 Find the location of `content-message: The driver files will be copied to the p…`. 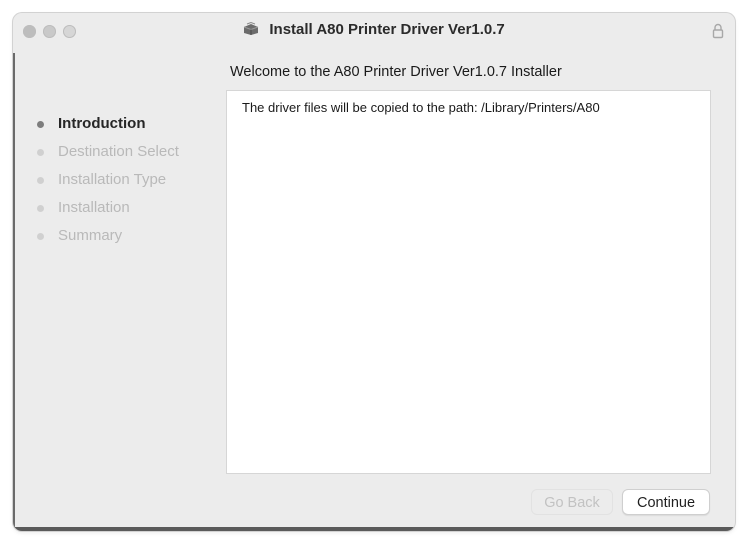

content-message: The driver files will be copied to the p… is located at coordinates (421, 107).